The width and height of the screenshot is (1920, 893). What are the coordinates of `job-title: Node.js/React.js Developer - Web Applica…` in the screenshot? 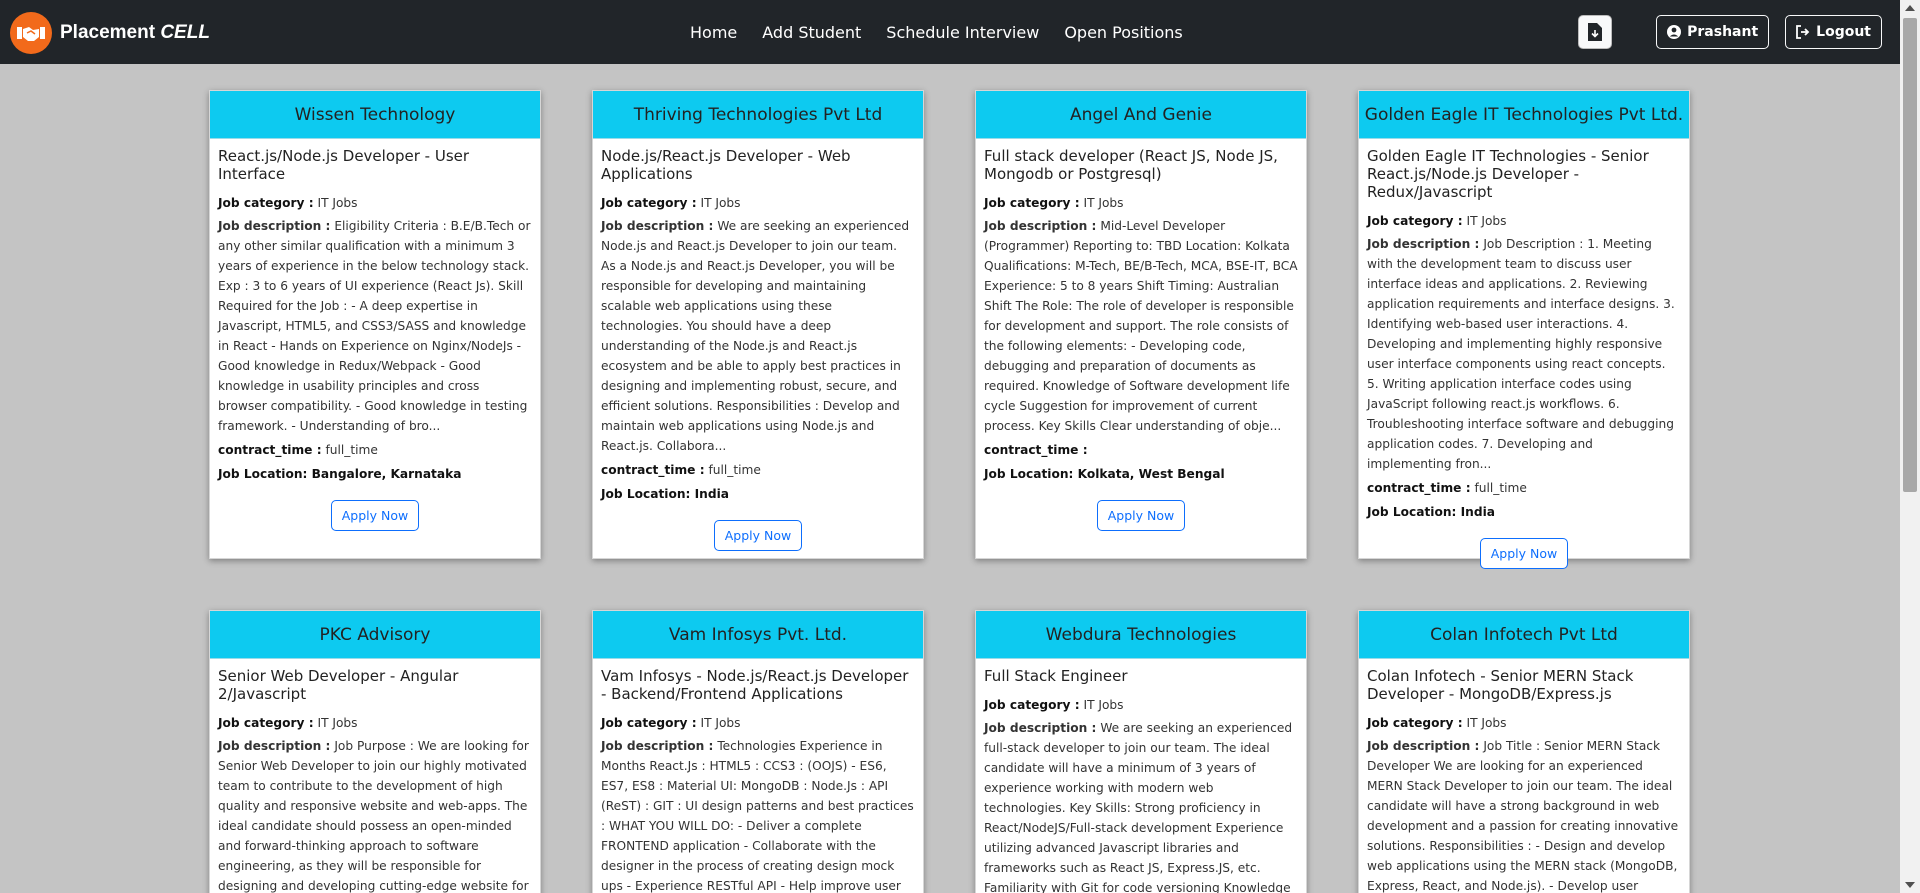 It's located at (726, 165).